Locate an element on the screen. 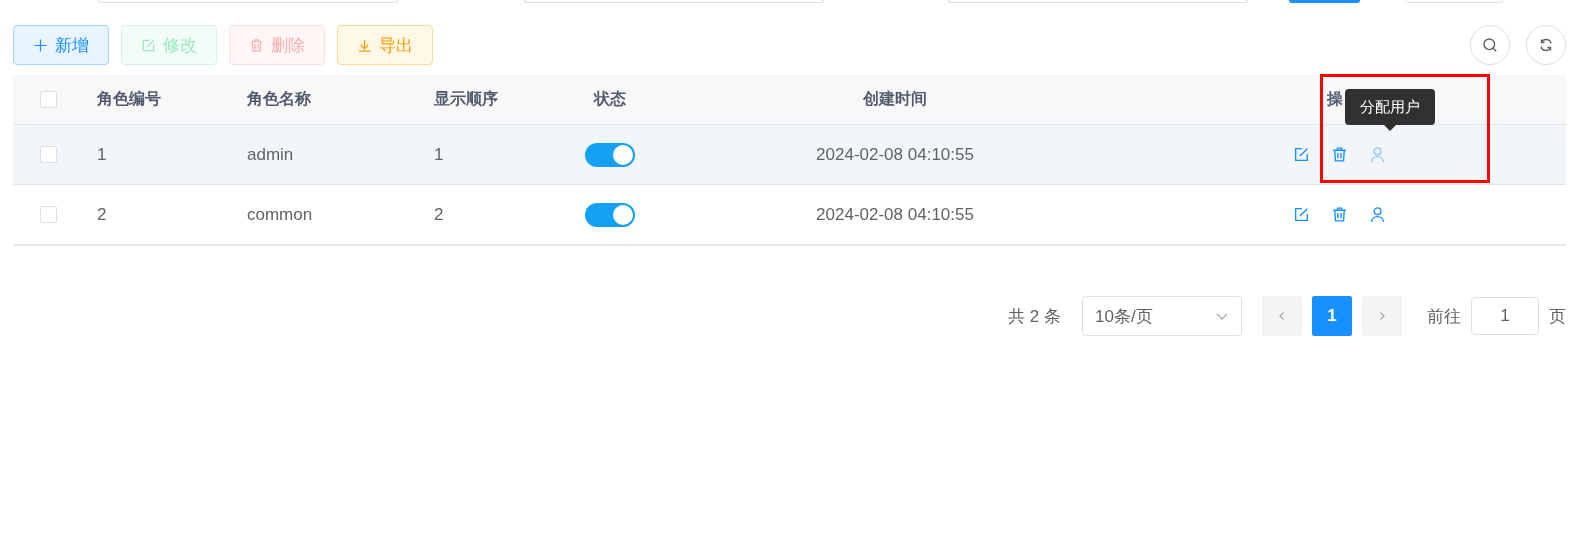 The height and width of the screenshot is (542, 1592). page-size-select: 10条/页 is located at coordinates (1162, 316).